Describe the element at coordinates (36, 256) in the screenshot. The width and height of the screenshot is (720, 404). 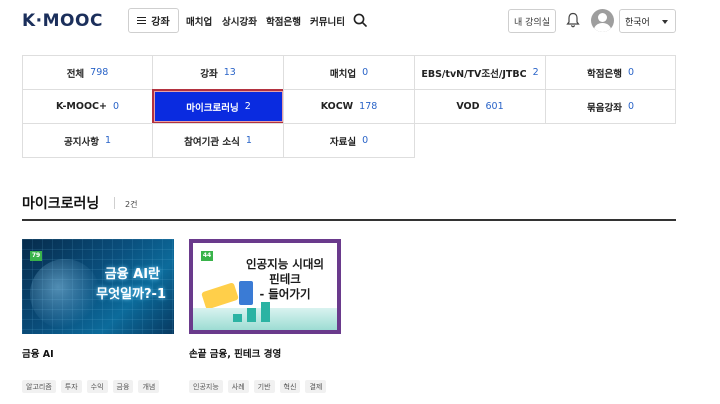
I see `episode-badge: 79` at that location.